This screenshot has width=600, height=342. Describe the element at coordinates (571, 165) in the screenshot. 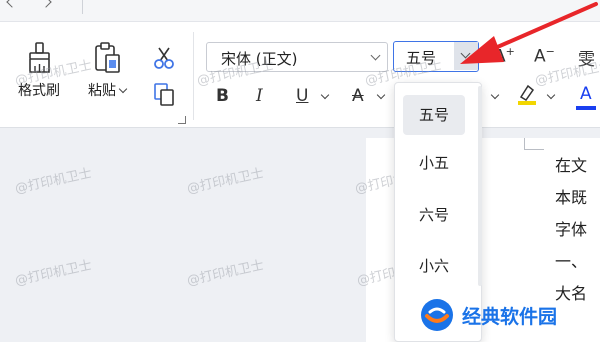

I see `document-line: 在文` at that location.